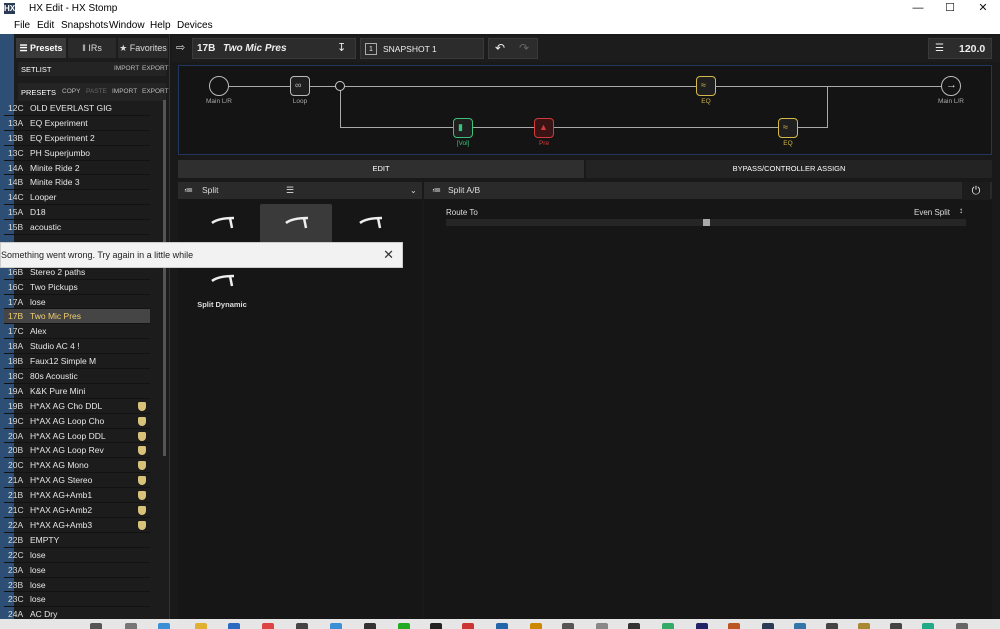 Image resolution: width=1000 pixels, height=629 pixels. I want to click on preset-row: 19C H*AX AG Loop Cho, so click(77, 421).